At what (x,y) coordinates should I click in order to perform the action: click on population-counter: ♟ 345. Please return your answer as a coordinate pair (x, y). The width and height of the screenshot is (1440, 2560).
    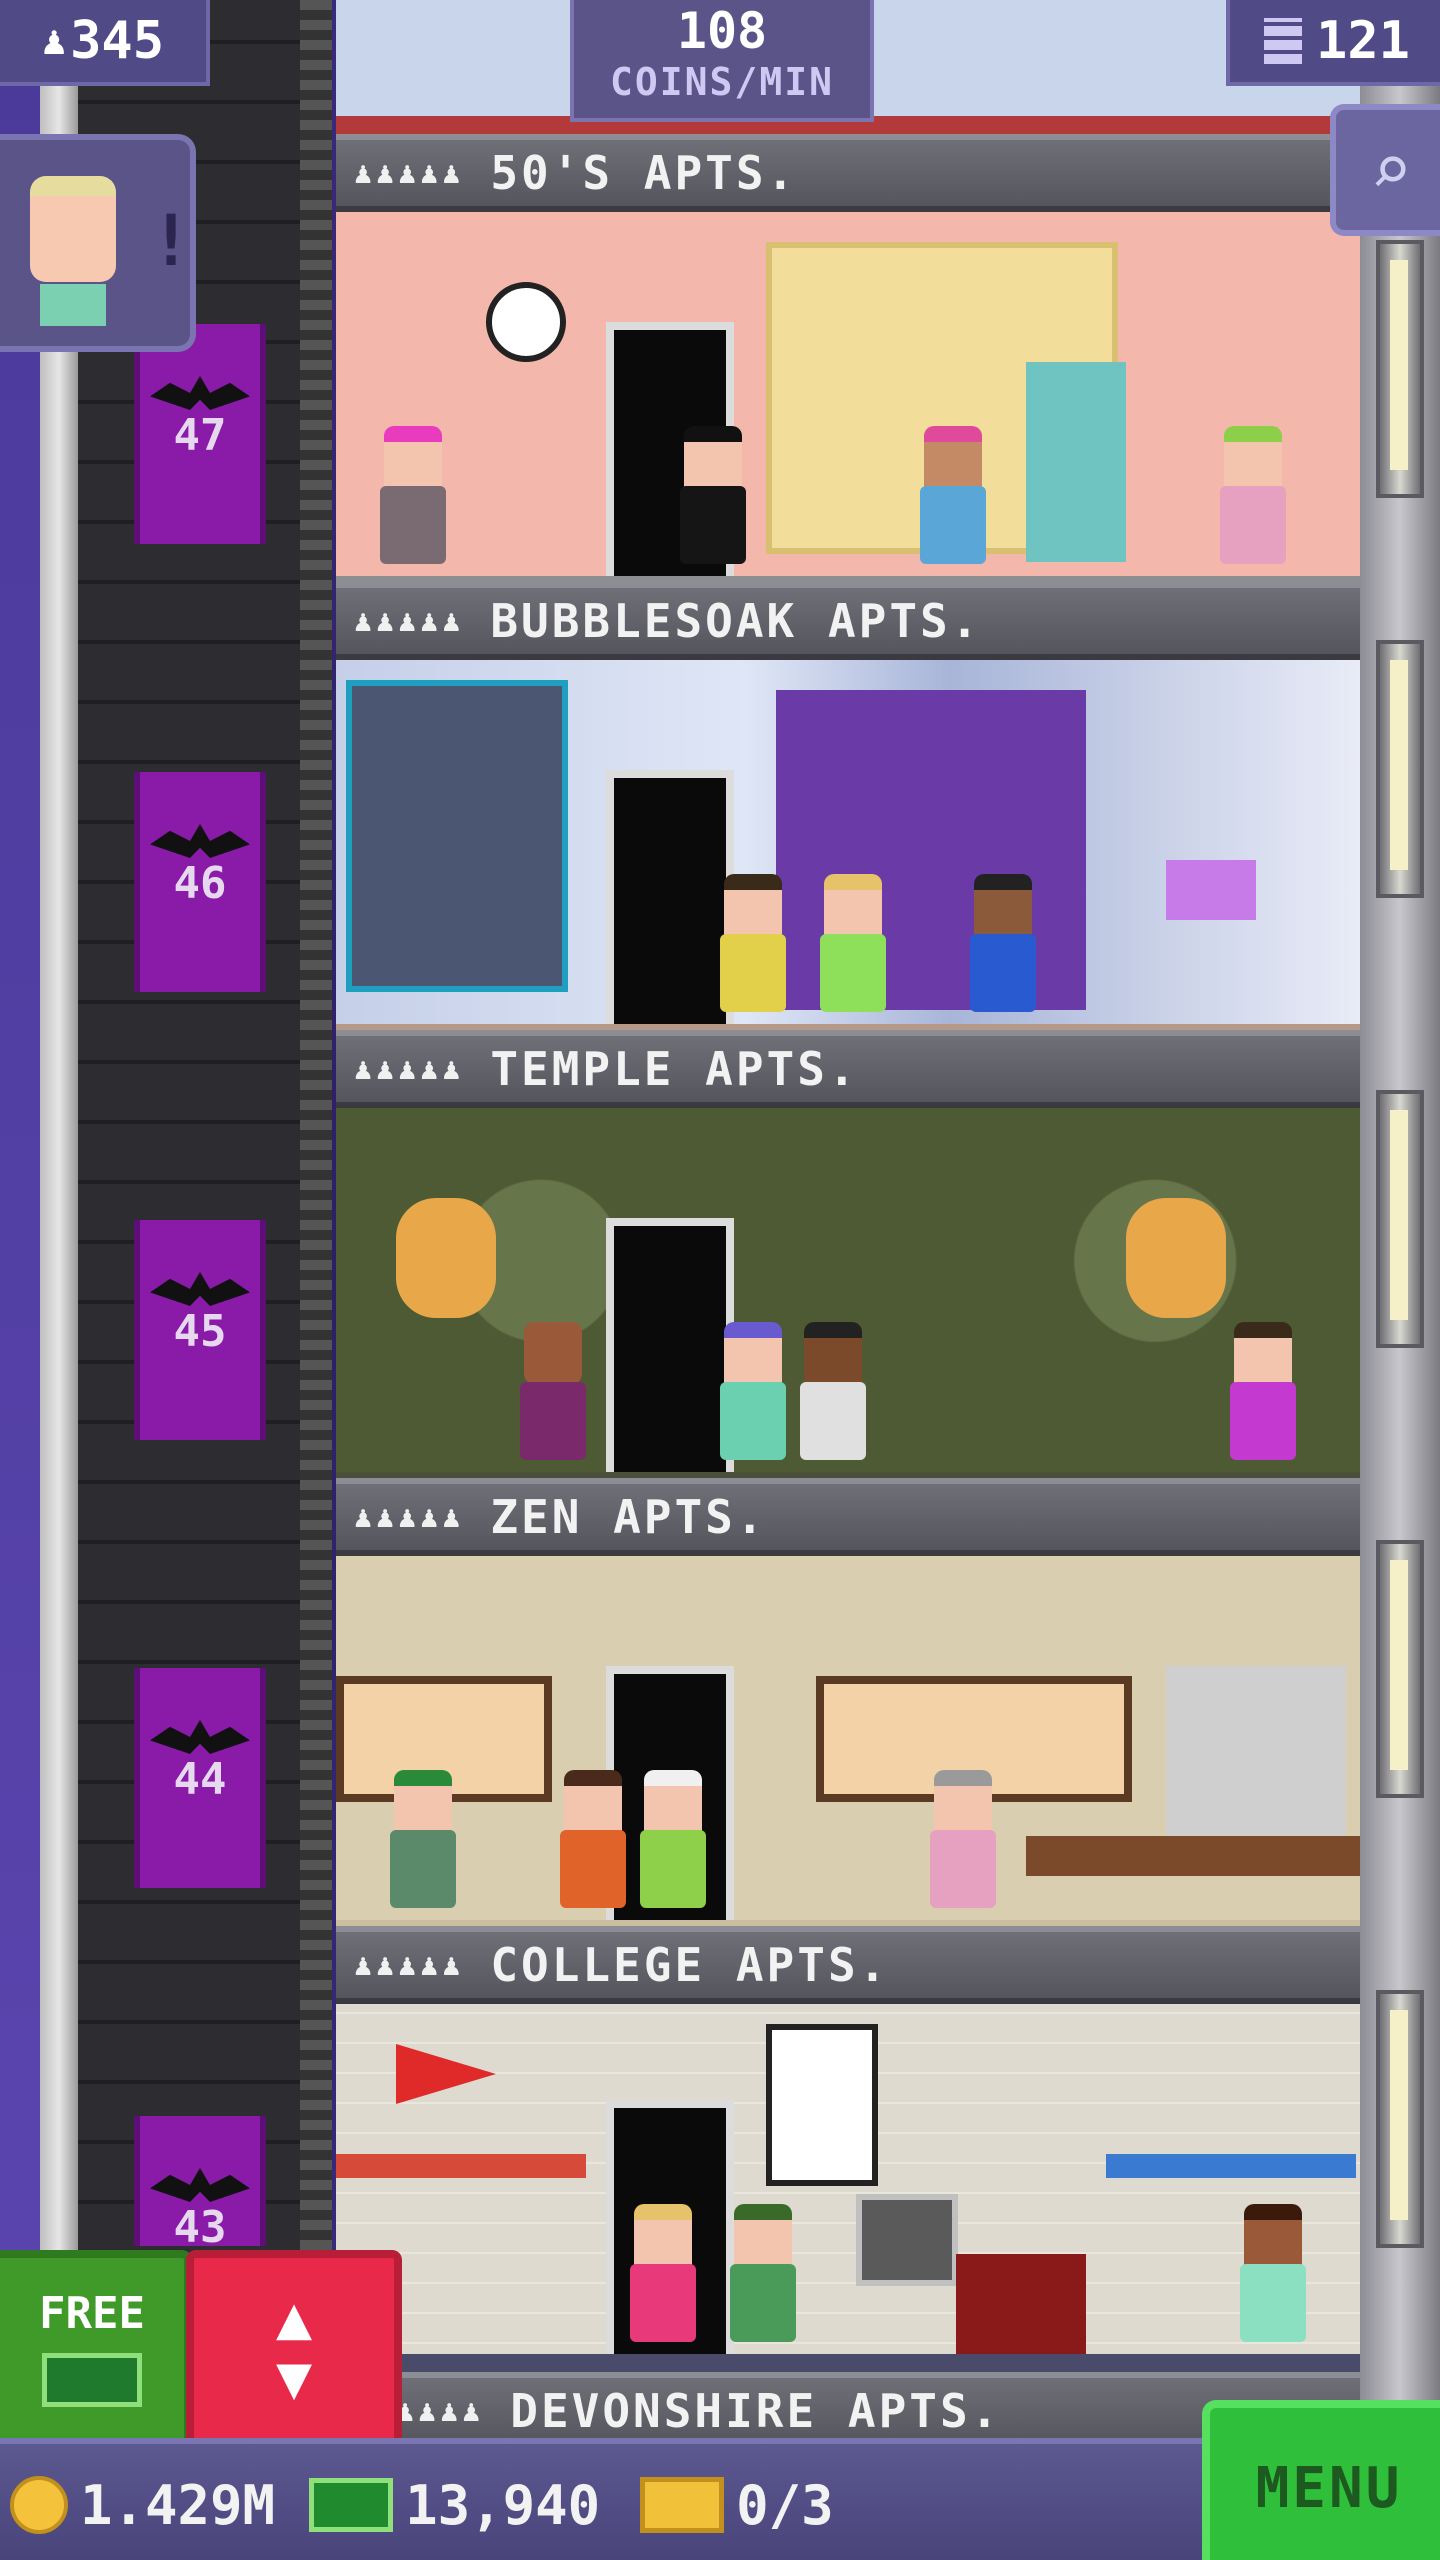
    Looking at the image, I should click on (105, 43).